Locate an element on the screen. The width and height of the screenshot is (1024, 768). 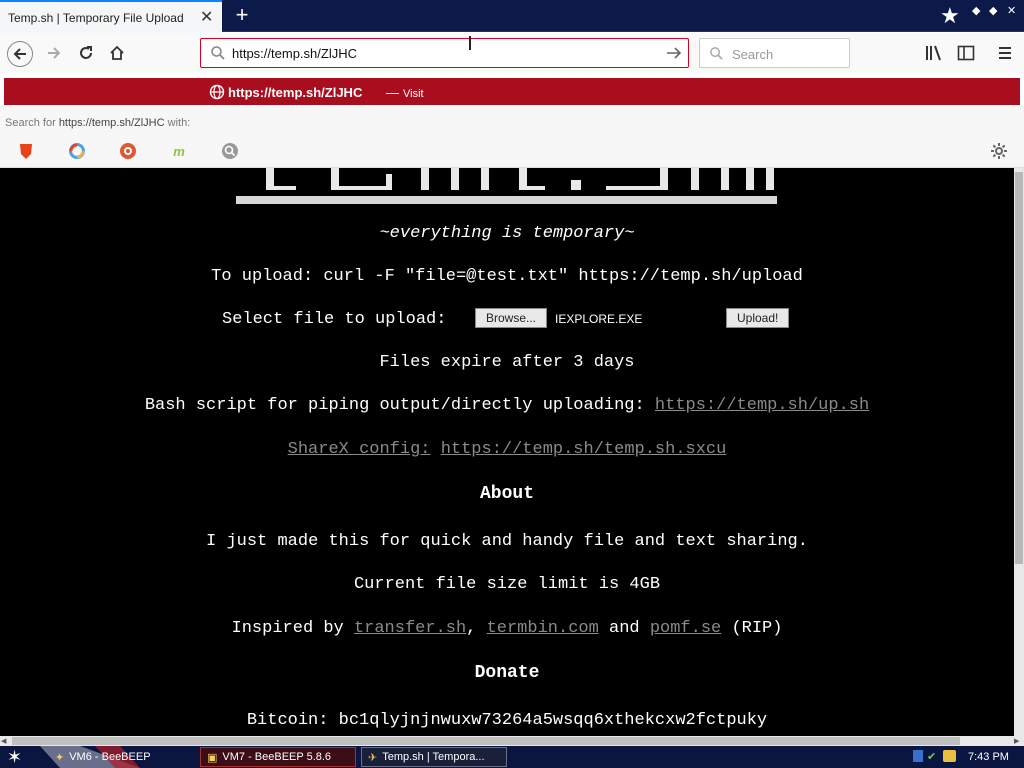
tray-network-icon is located at coordinates (918, 756).